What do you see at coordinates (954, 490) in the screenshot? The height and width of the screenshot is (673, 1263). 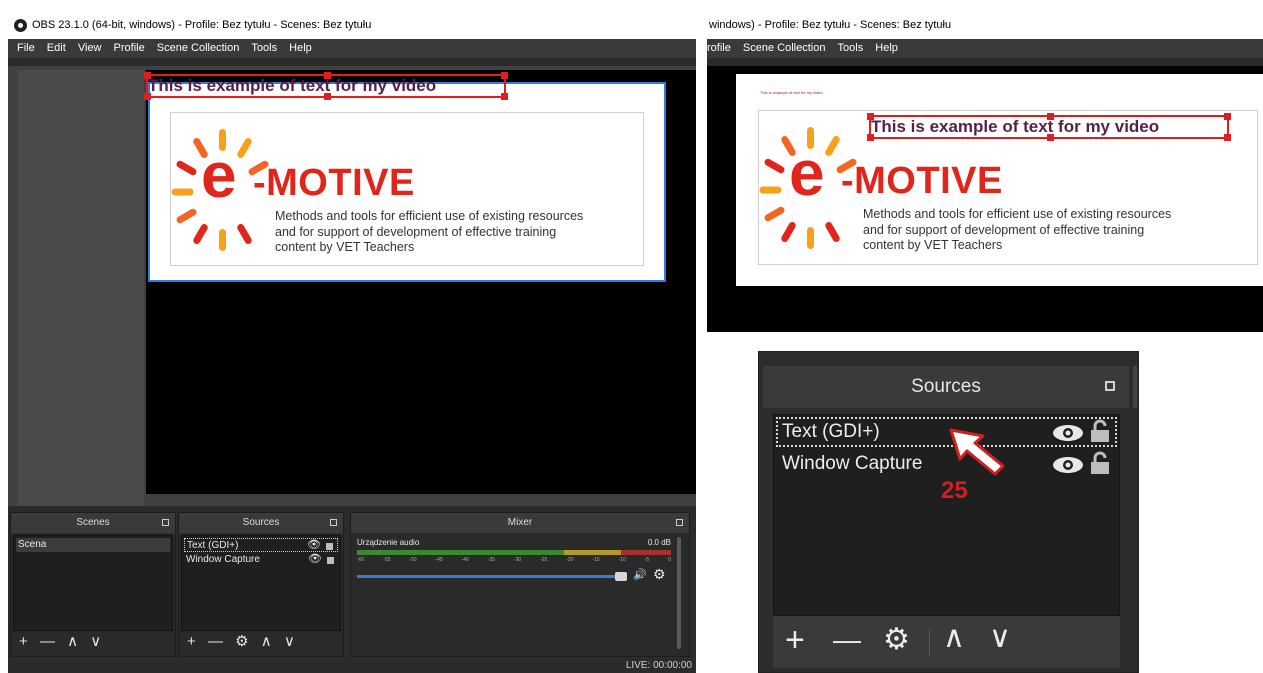 I see `step-number: 25` at bounding box center [954, 490].